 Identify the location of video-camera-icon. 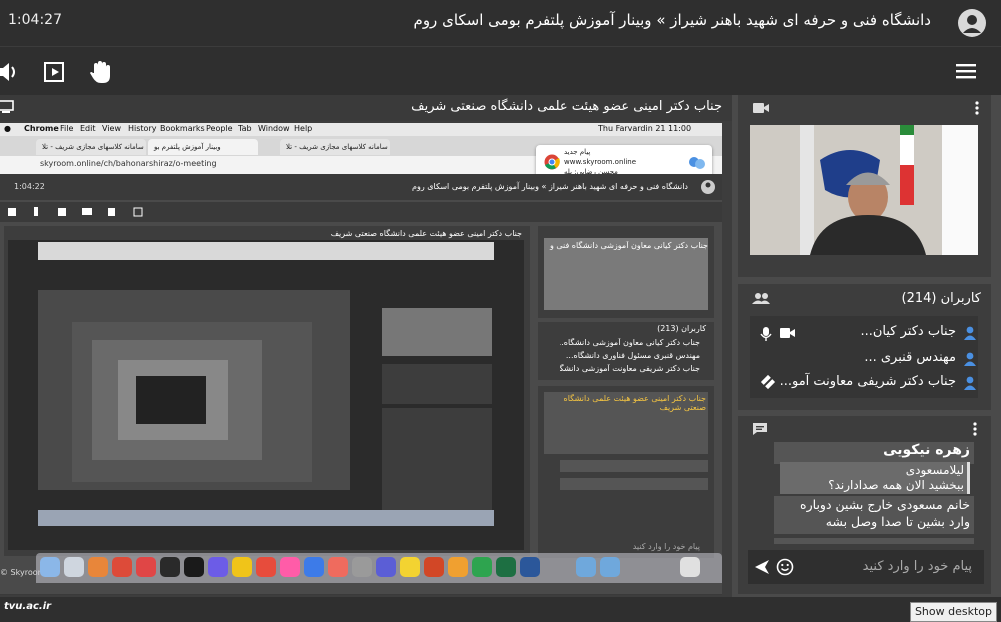
(788, 333).